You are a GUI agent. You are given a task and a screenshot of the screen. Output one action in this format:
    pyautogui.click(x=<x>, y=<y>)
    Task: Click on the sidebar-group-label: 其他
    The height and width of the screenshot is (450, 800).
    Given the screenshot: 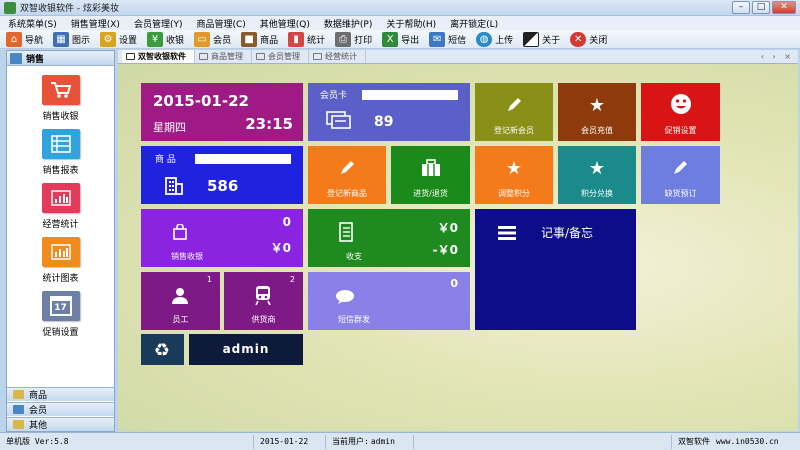 What is the action you would take?
    pyautogui.click(x=38, y=426)
    